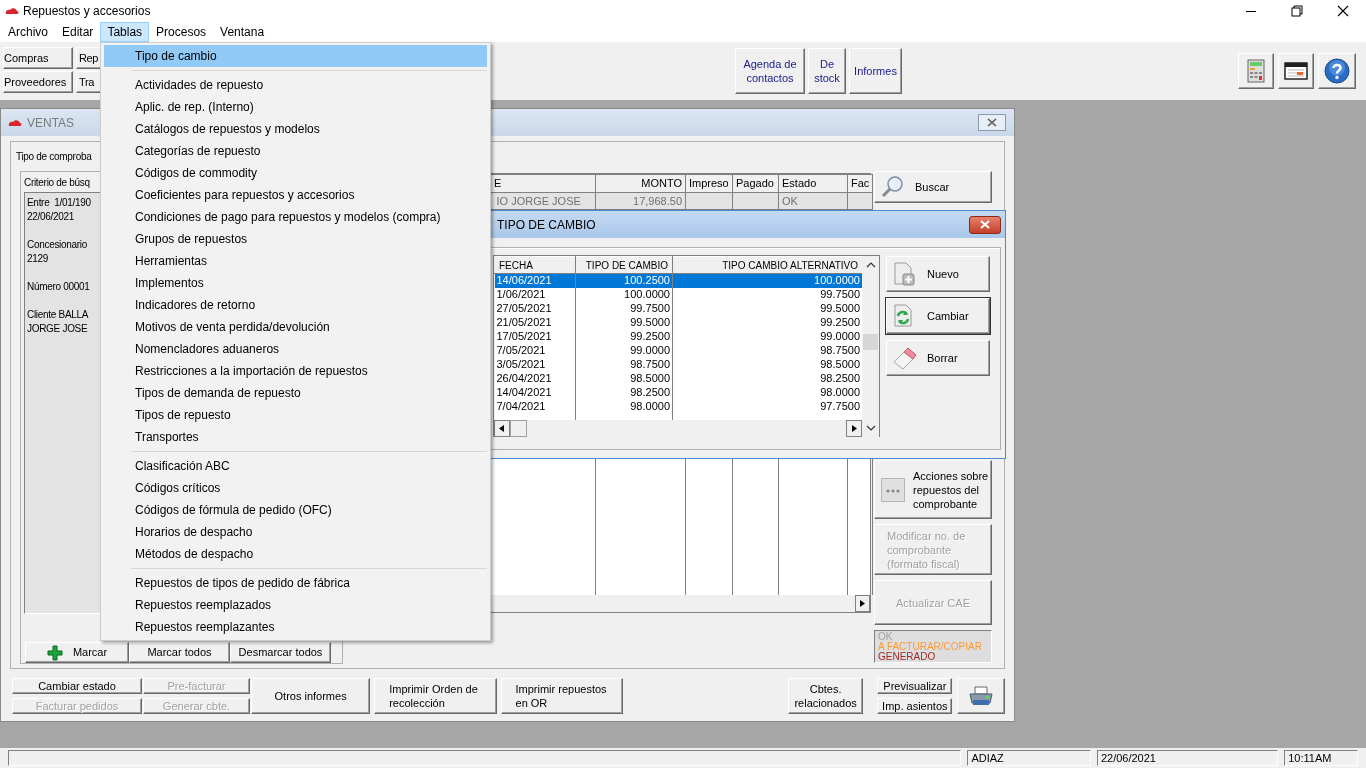 The width and height of the screenshot is (1366, 768). Describe the element at coordinates (295, 283) in the screenshot. I see `menu-item: Implementos` at that location.